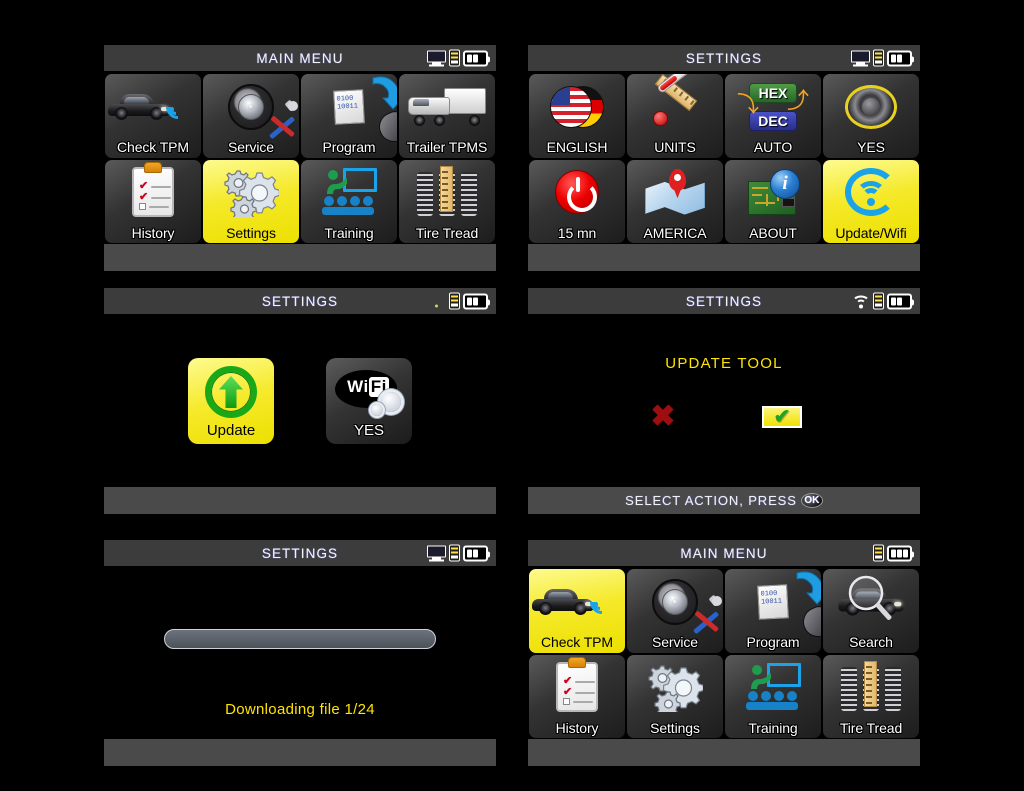 This screenshot has width=1024, height=791. What do you see at coordinates (871, 107) in the screenshot?
I see `speaker-icon` at bounding box center [871, 107].